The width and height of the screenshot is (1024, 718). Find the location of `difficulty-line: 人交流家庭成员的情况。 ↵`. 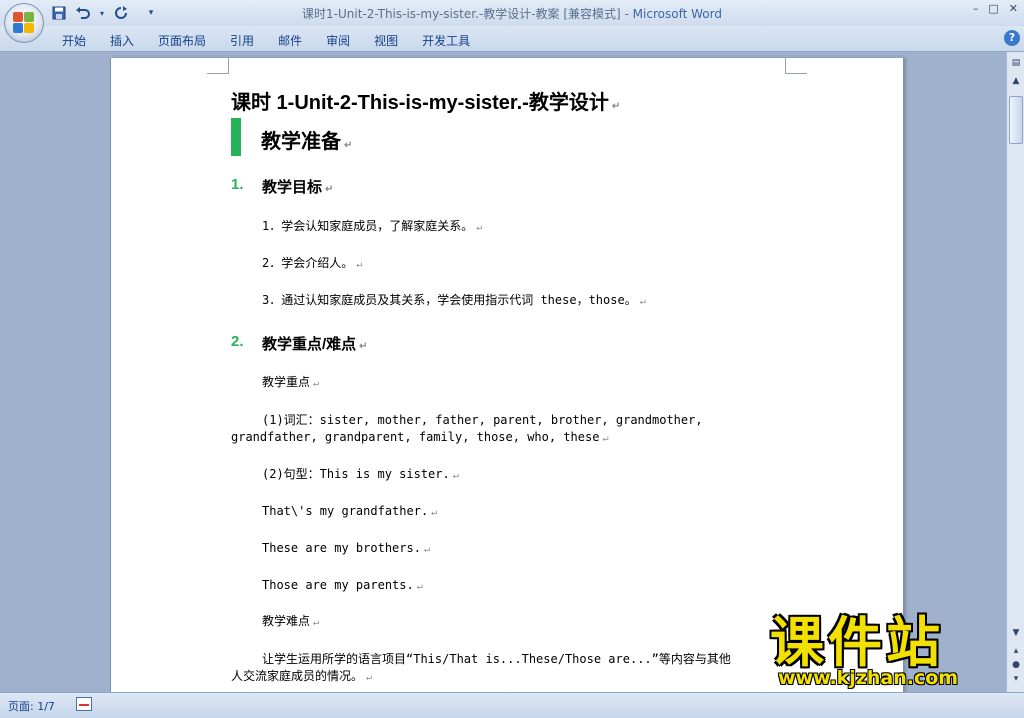

difficulty-line: 人交流家庭成员的情况。 ↵ is located at coordinates (301, 677).